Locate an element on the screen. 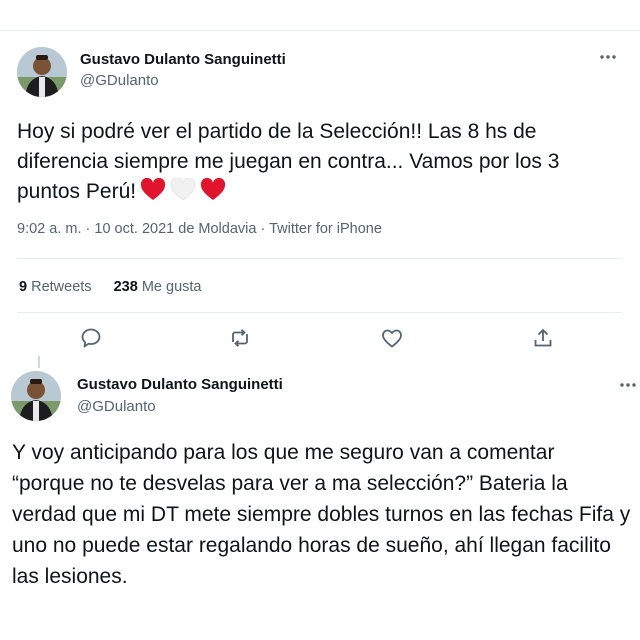 This screenshot has width=640, height=640. tweet-stats: 9 Retweets 238 Me gusta is located at coordinates (119, 287).